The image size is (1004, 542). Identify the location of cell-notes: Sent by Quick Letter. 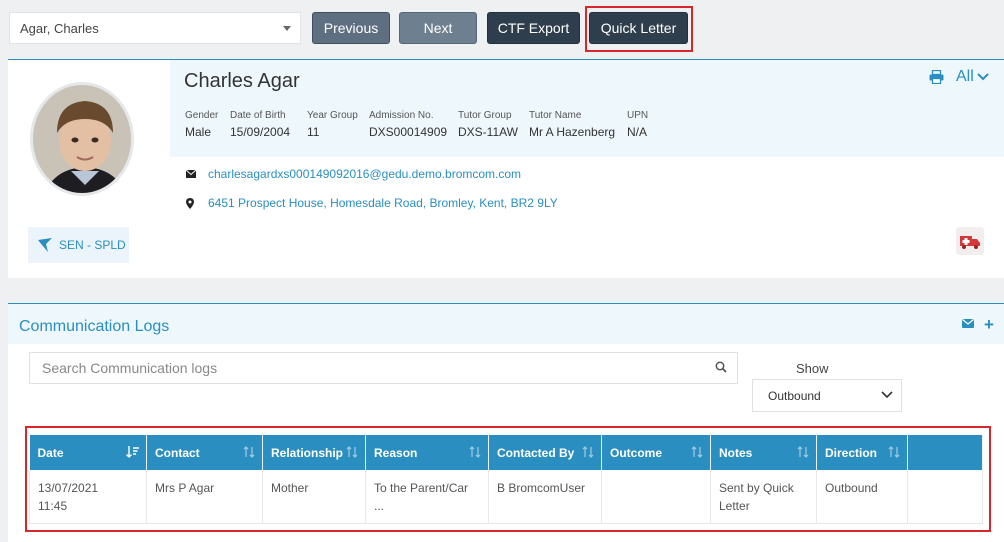
(763, 497).